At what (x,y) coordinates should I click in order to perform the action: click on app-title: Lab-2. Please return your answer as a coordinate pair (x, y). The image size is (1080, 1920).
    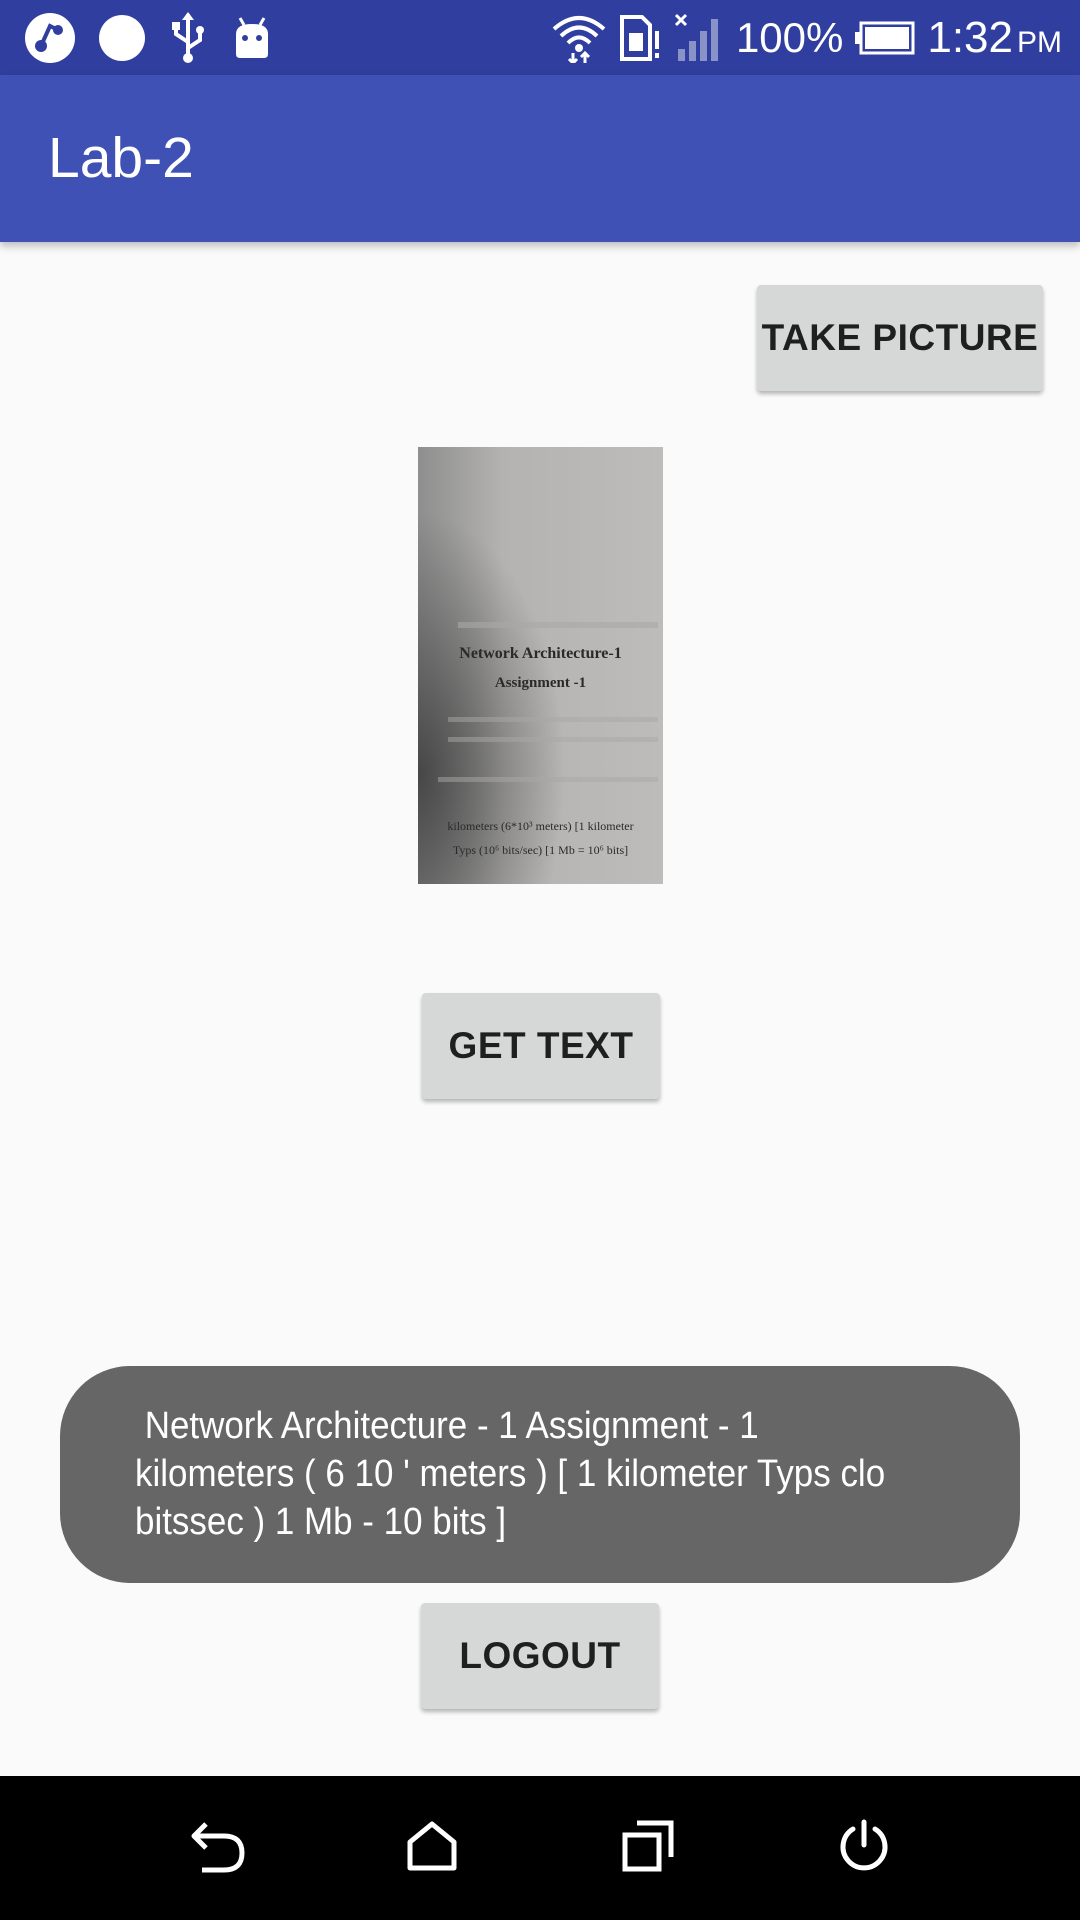
    Looking at the image, I should click on (121, 158).